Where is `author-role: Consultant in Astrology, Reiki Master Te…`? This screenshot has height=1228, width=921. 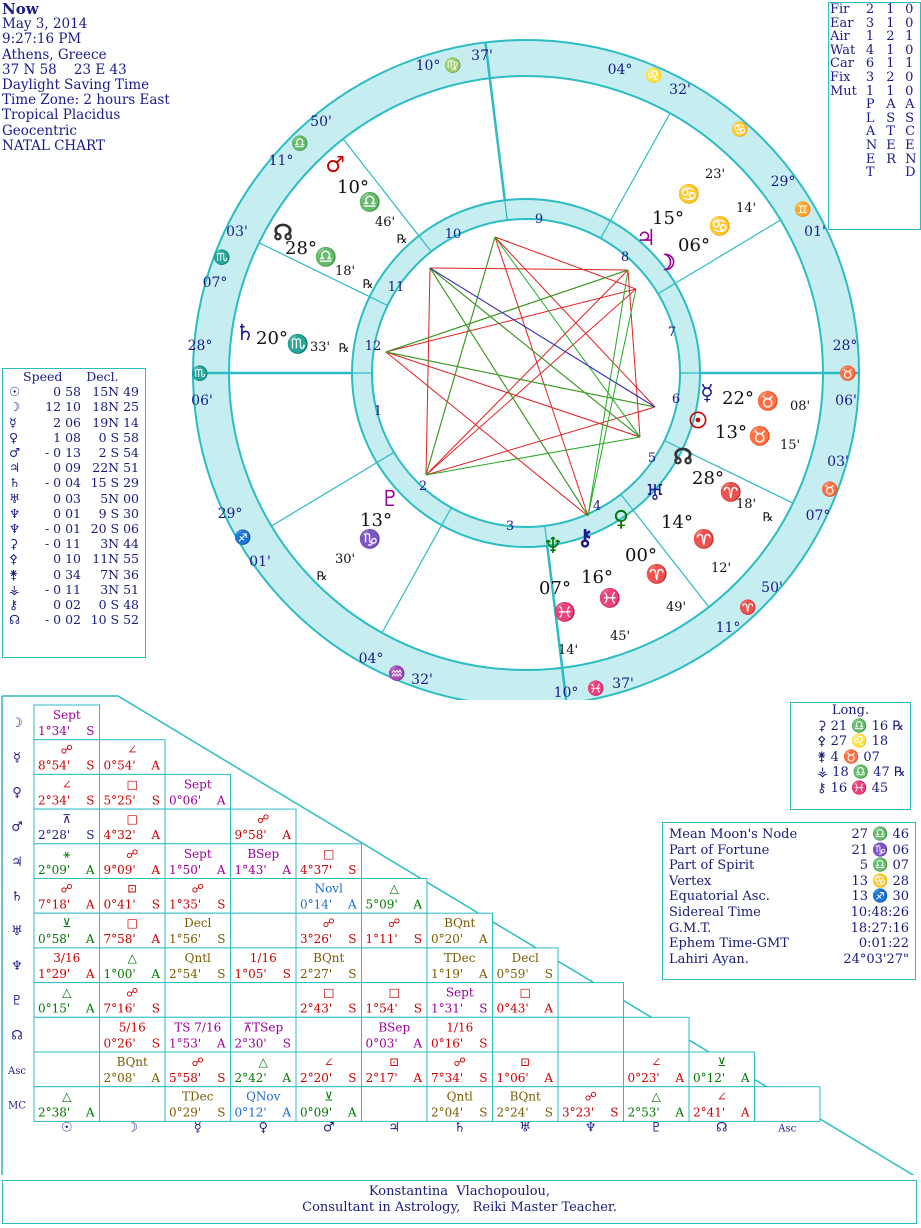
author-role: Consultant in Astrology, Reiki Master Te… is located at coordinates (459, 1207).